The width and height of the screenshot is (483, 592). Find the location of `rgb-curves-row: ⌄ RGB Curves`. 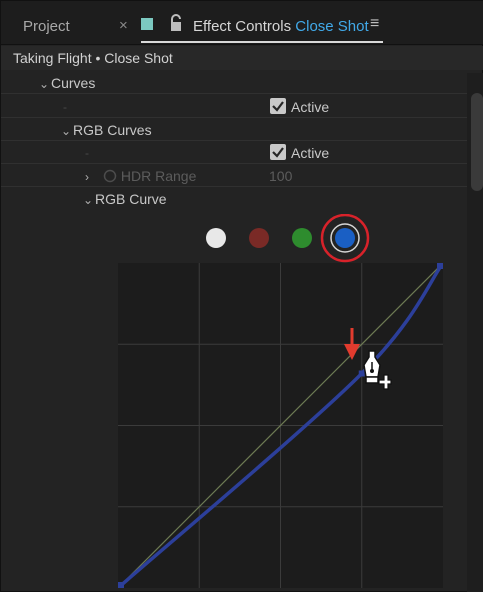

rgb-curves-row: ⌄ RGB Curves is located at coordinates (234, 129).